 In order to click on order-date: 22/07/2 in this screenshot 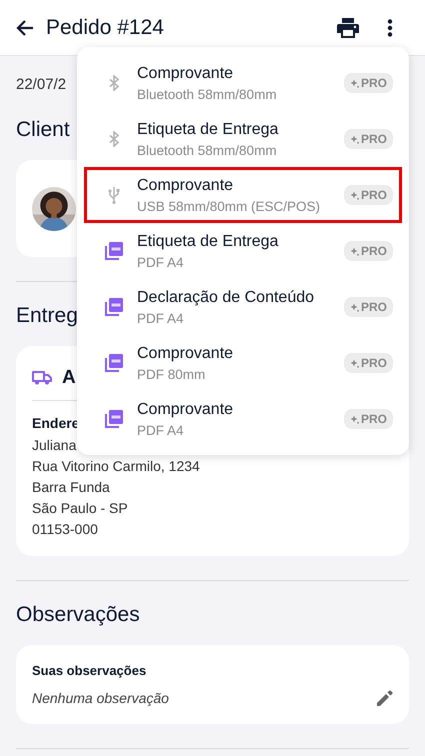, I will do `click(41, 85)`.